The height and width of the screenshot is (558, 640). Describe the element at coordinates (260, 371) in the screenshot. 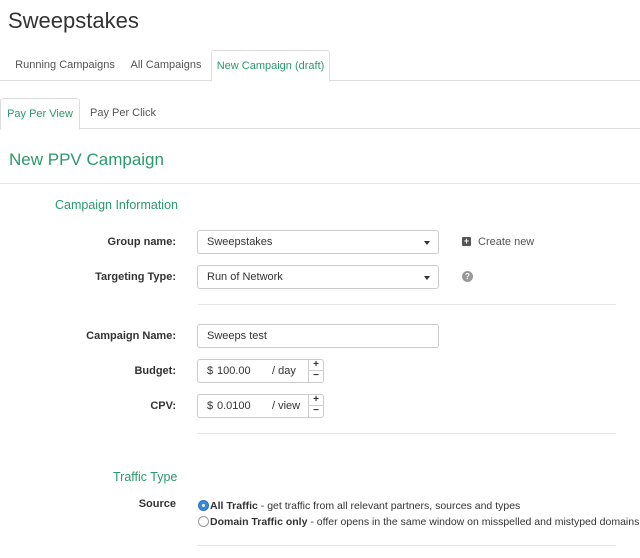

I see `budget-input: $ 100.00 / day + −` at that location.